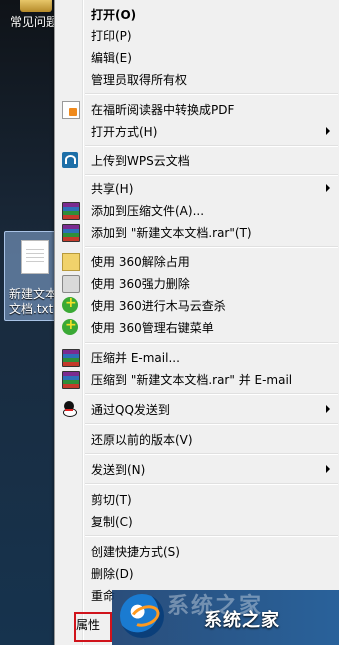 Image resolution: width=339 pixels, height=645 pixels. What do you see at coordinates (197, 14) in the screenshot?
I see `menu-item-open: 打开(O)` at bounding box center [197, 14].